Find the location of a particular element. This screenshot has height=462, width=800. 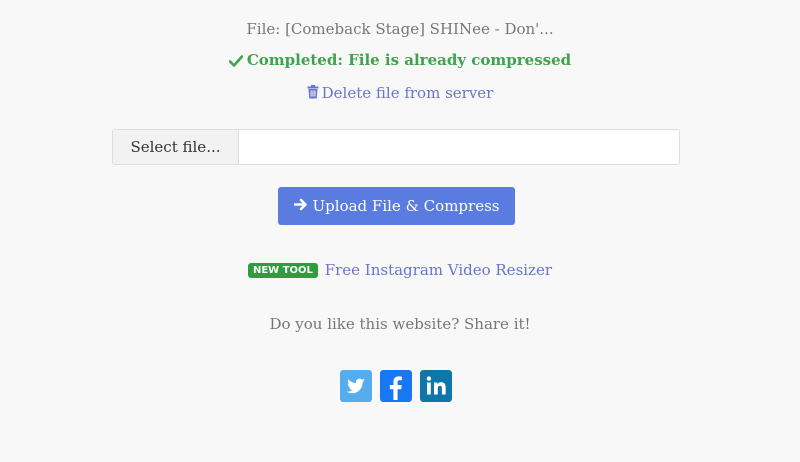

arrow-right-icon is located at coordinates (300, 206).